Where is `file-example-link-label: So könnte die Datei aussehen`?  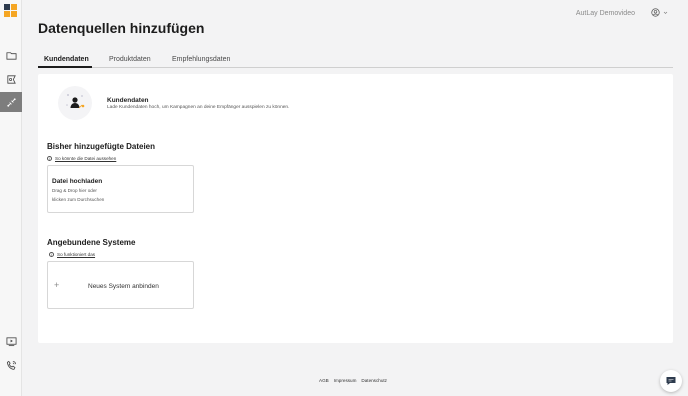
file-example-link-label: So könnte die Datei aussehen is located at coordinates (86, 158).